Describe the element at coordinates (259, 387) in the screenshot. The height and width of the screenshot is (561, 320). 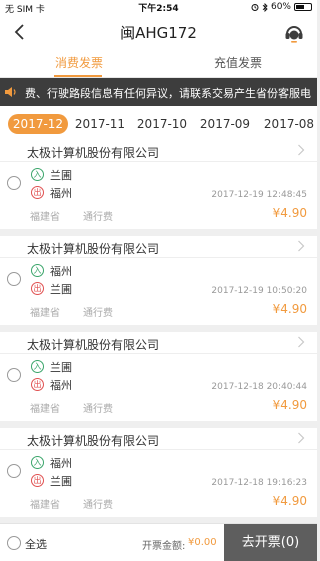
I see `transaction-datetime: 2017-12-18 20:40:44` at that location.